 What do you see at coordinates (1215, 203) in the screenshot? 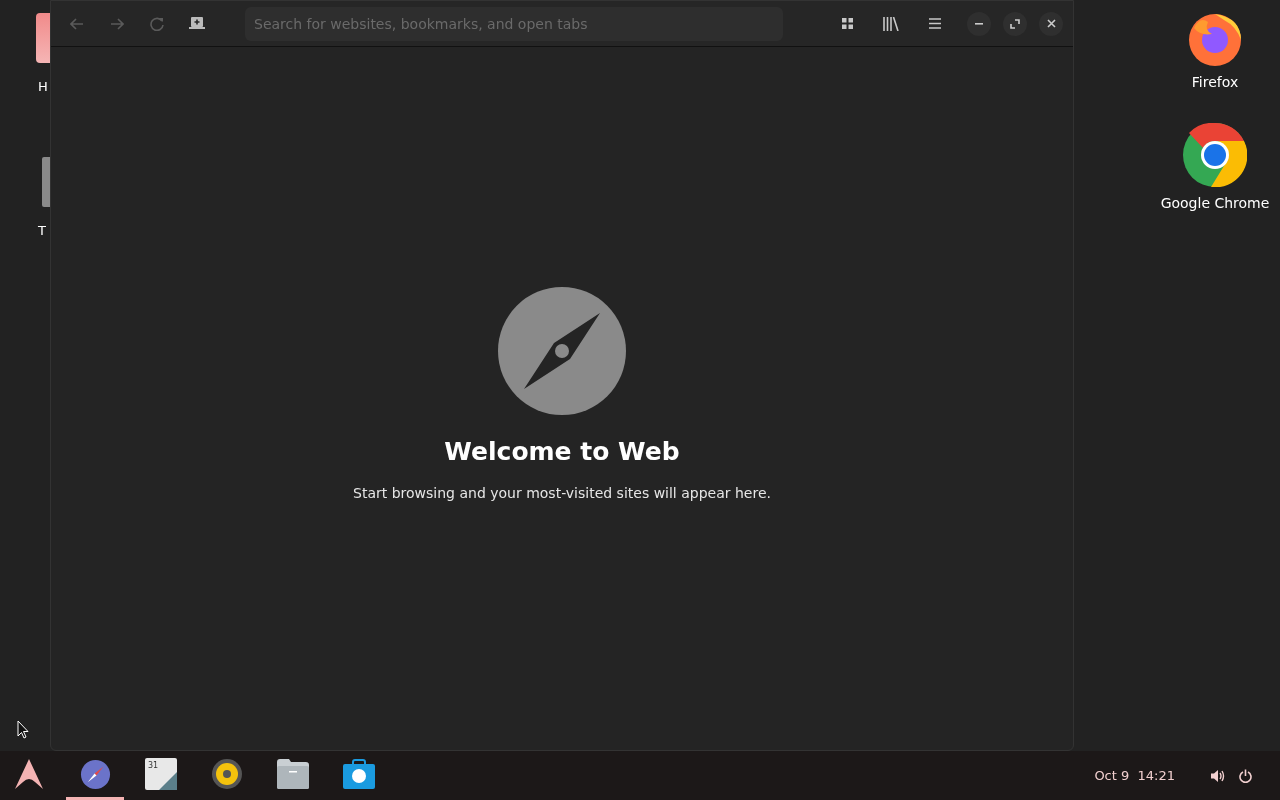
I see `icon-label: Google Chrome` at bounding box center [1215, 203].